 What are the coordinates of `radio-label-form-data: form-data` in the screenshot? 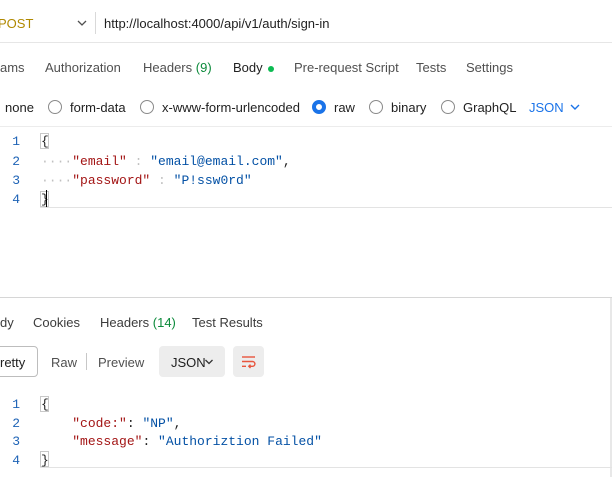 It's located at (98, 107).